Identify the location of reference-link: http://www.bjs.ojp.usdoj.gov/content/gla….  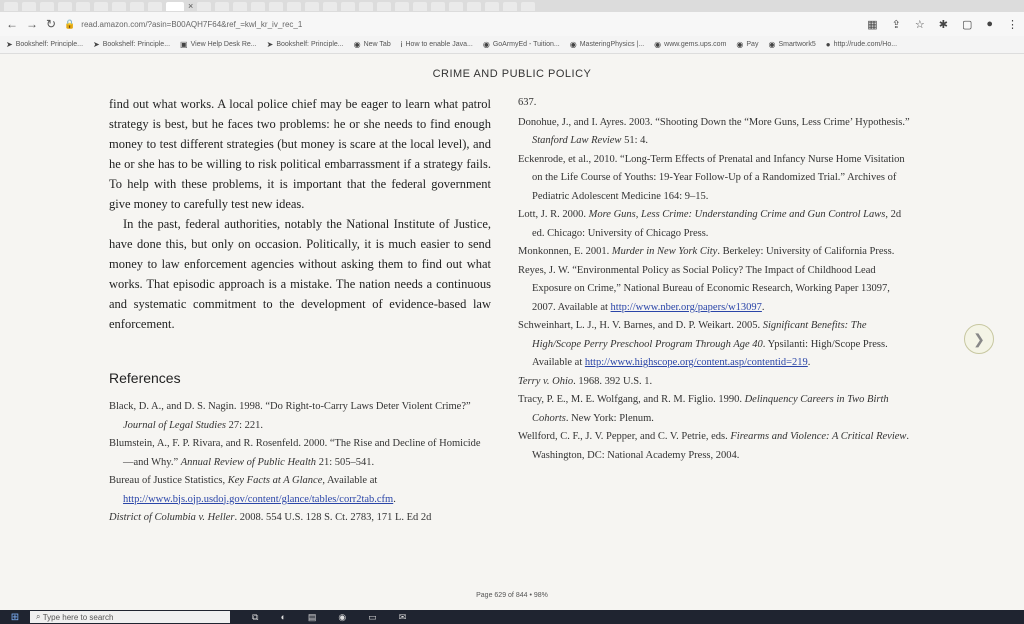
(258, 499).